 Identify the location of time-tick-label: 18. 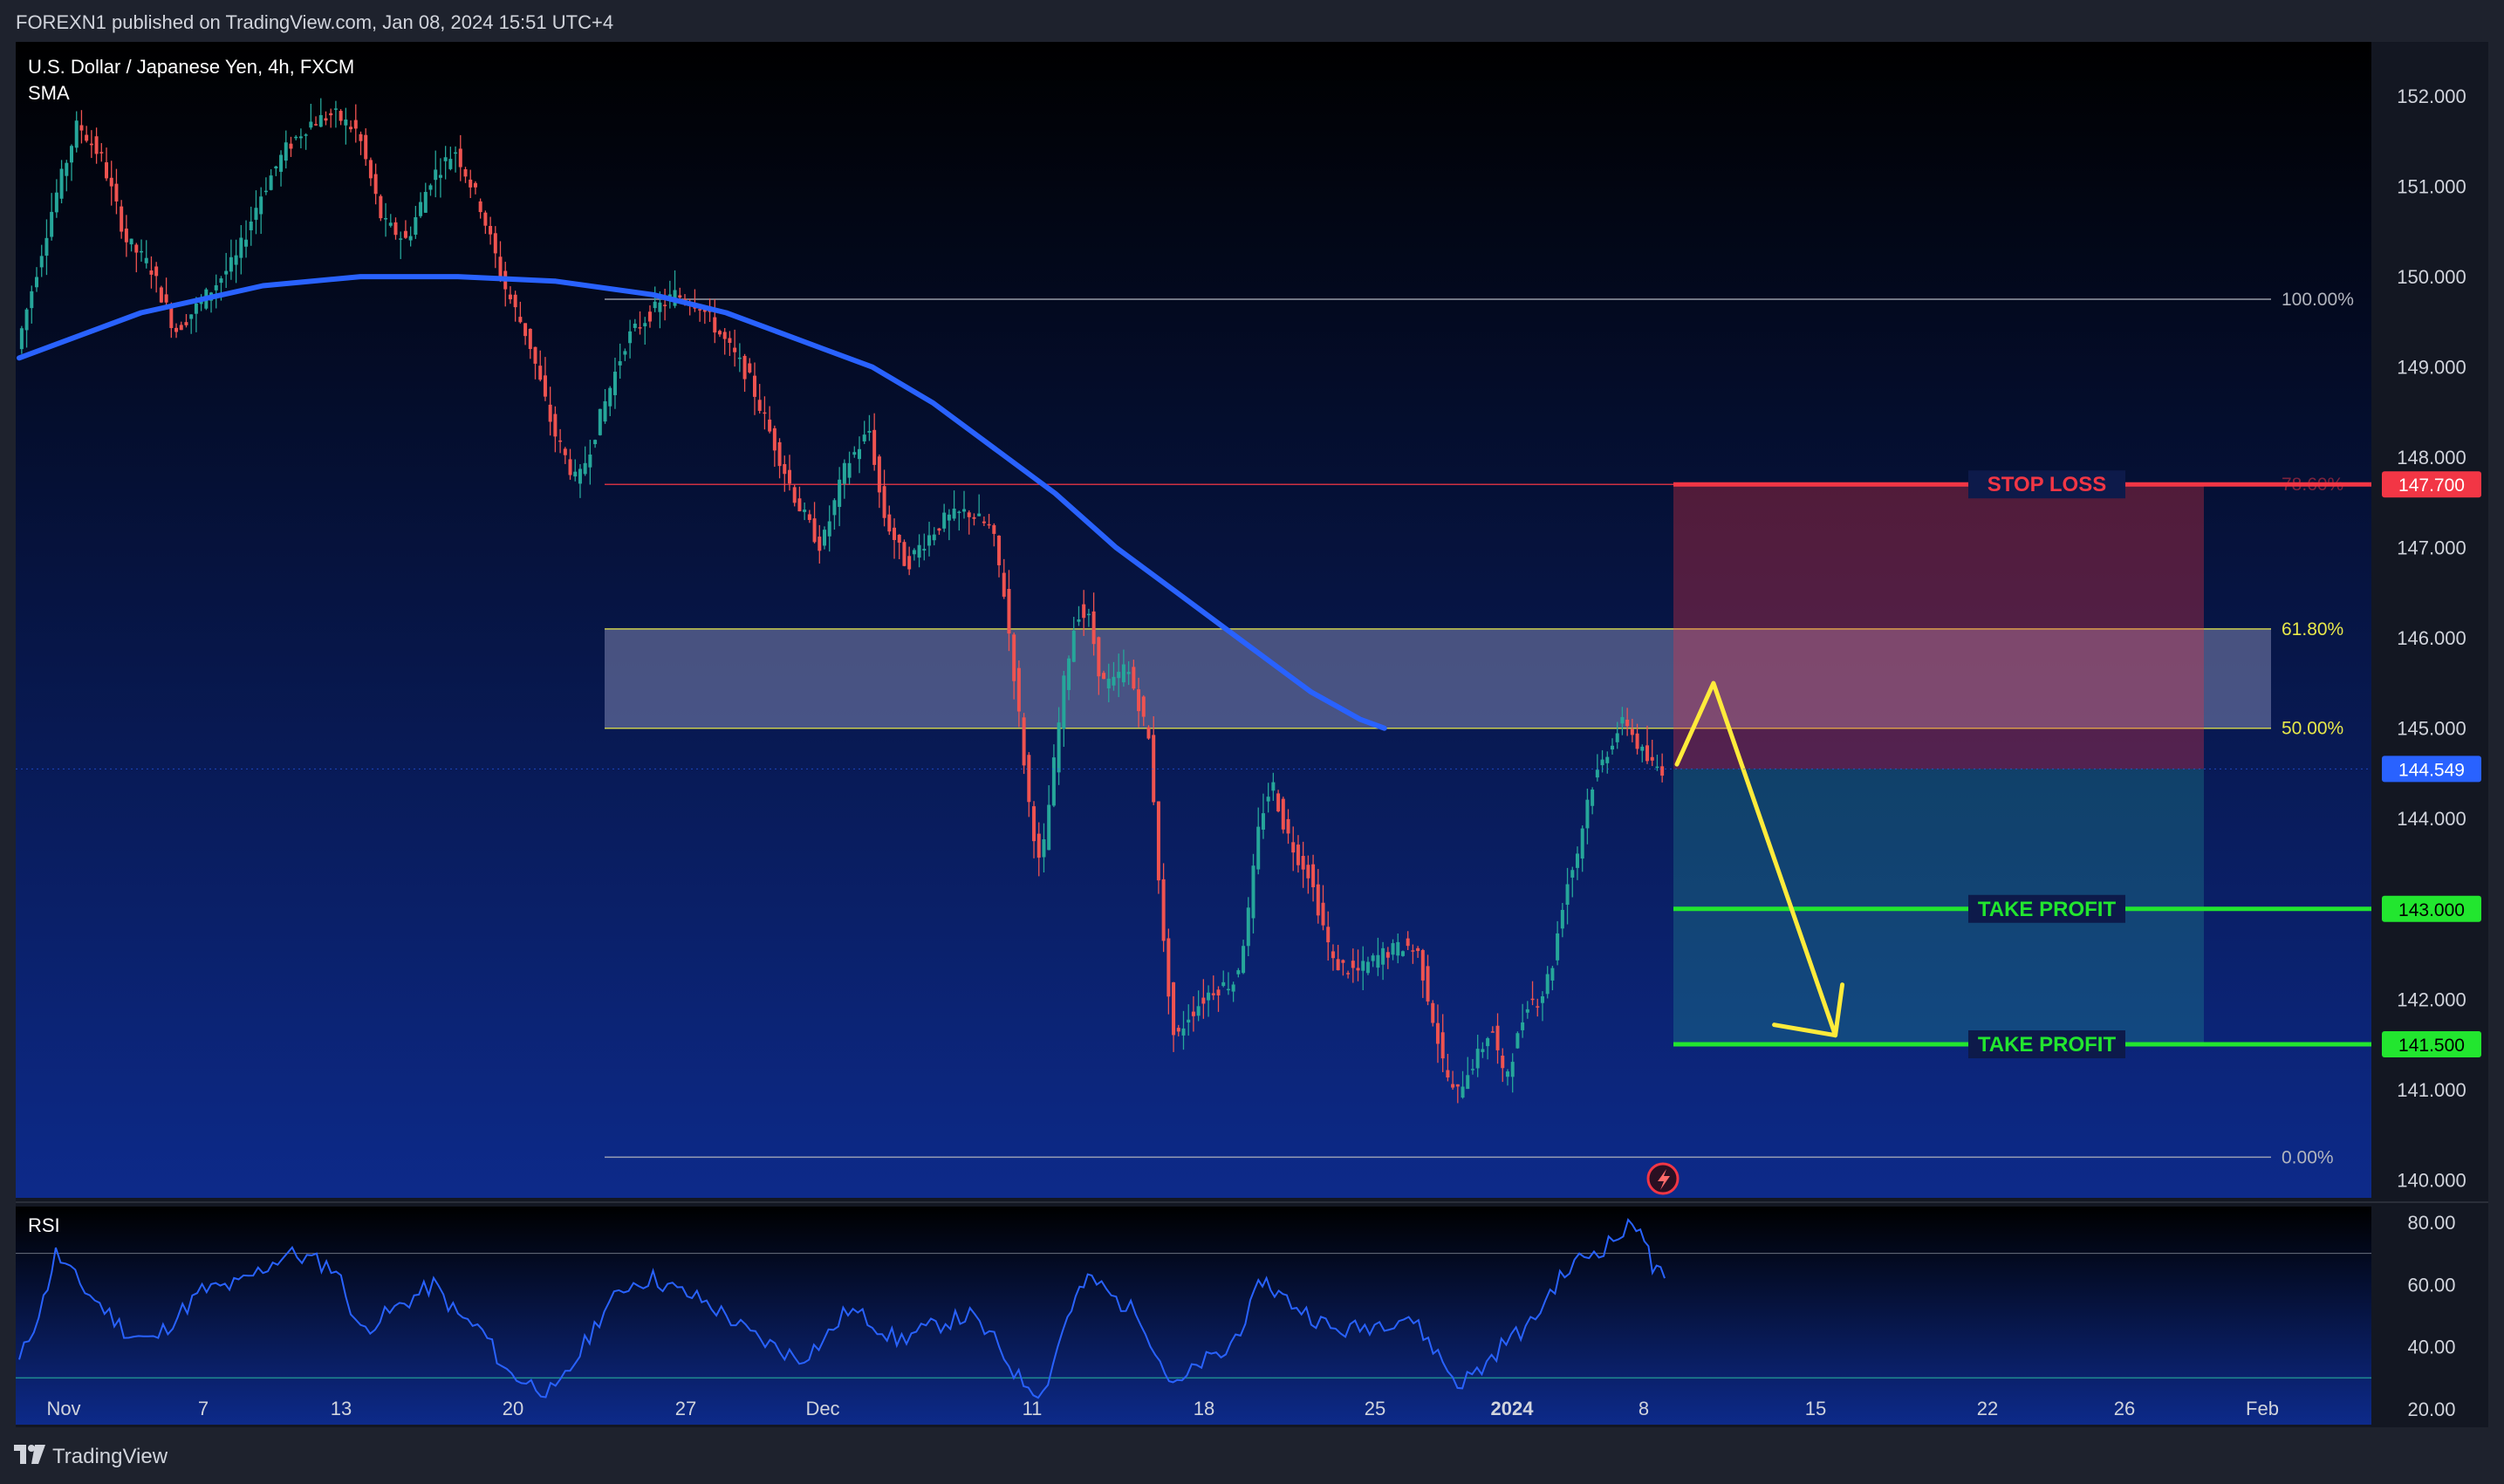
(1204, 1408).